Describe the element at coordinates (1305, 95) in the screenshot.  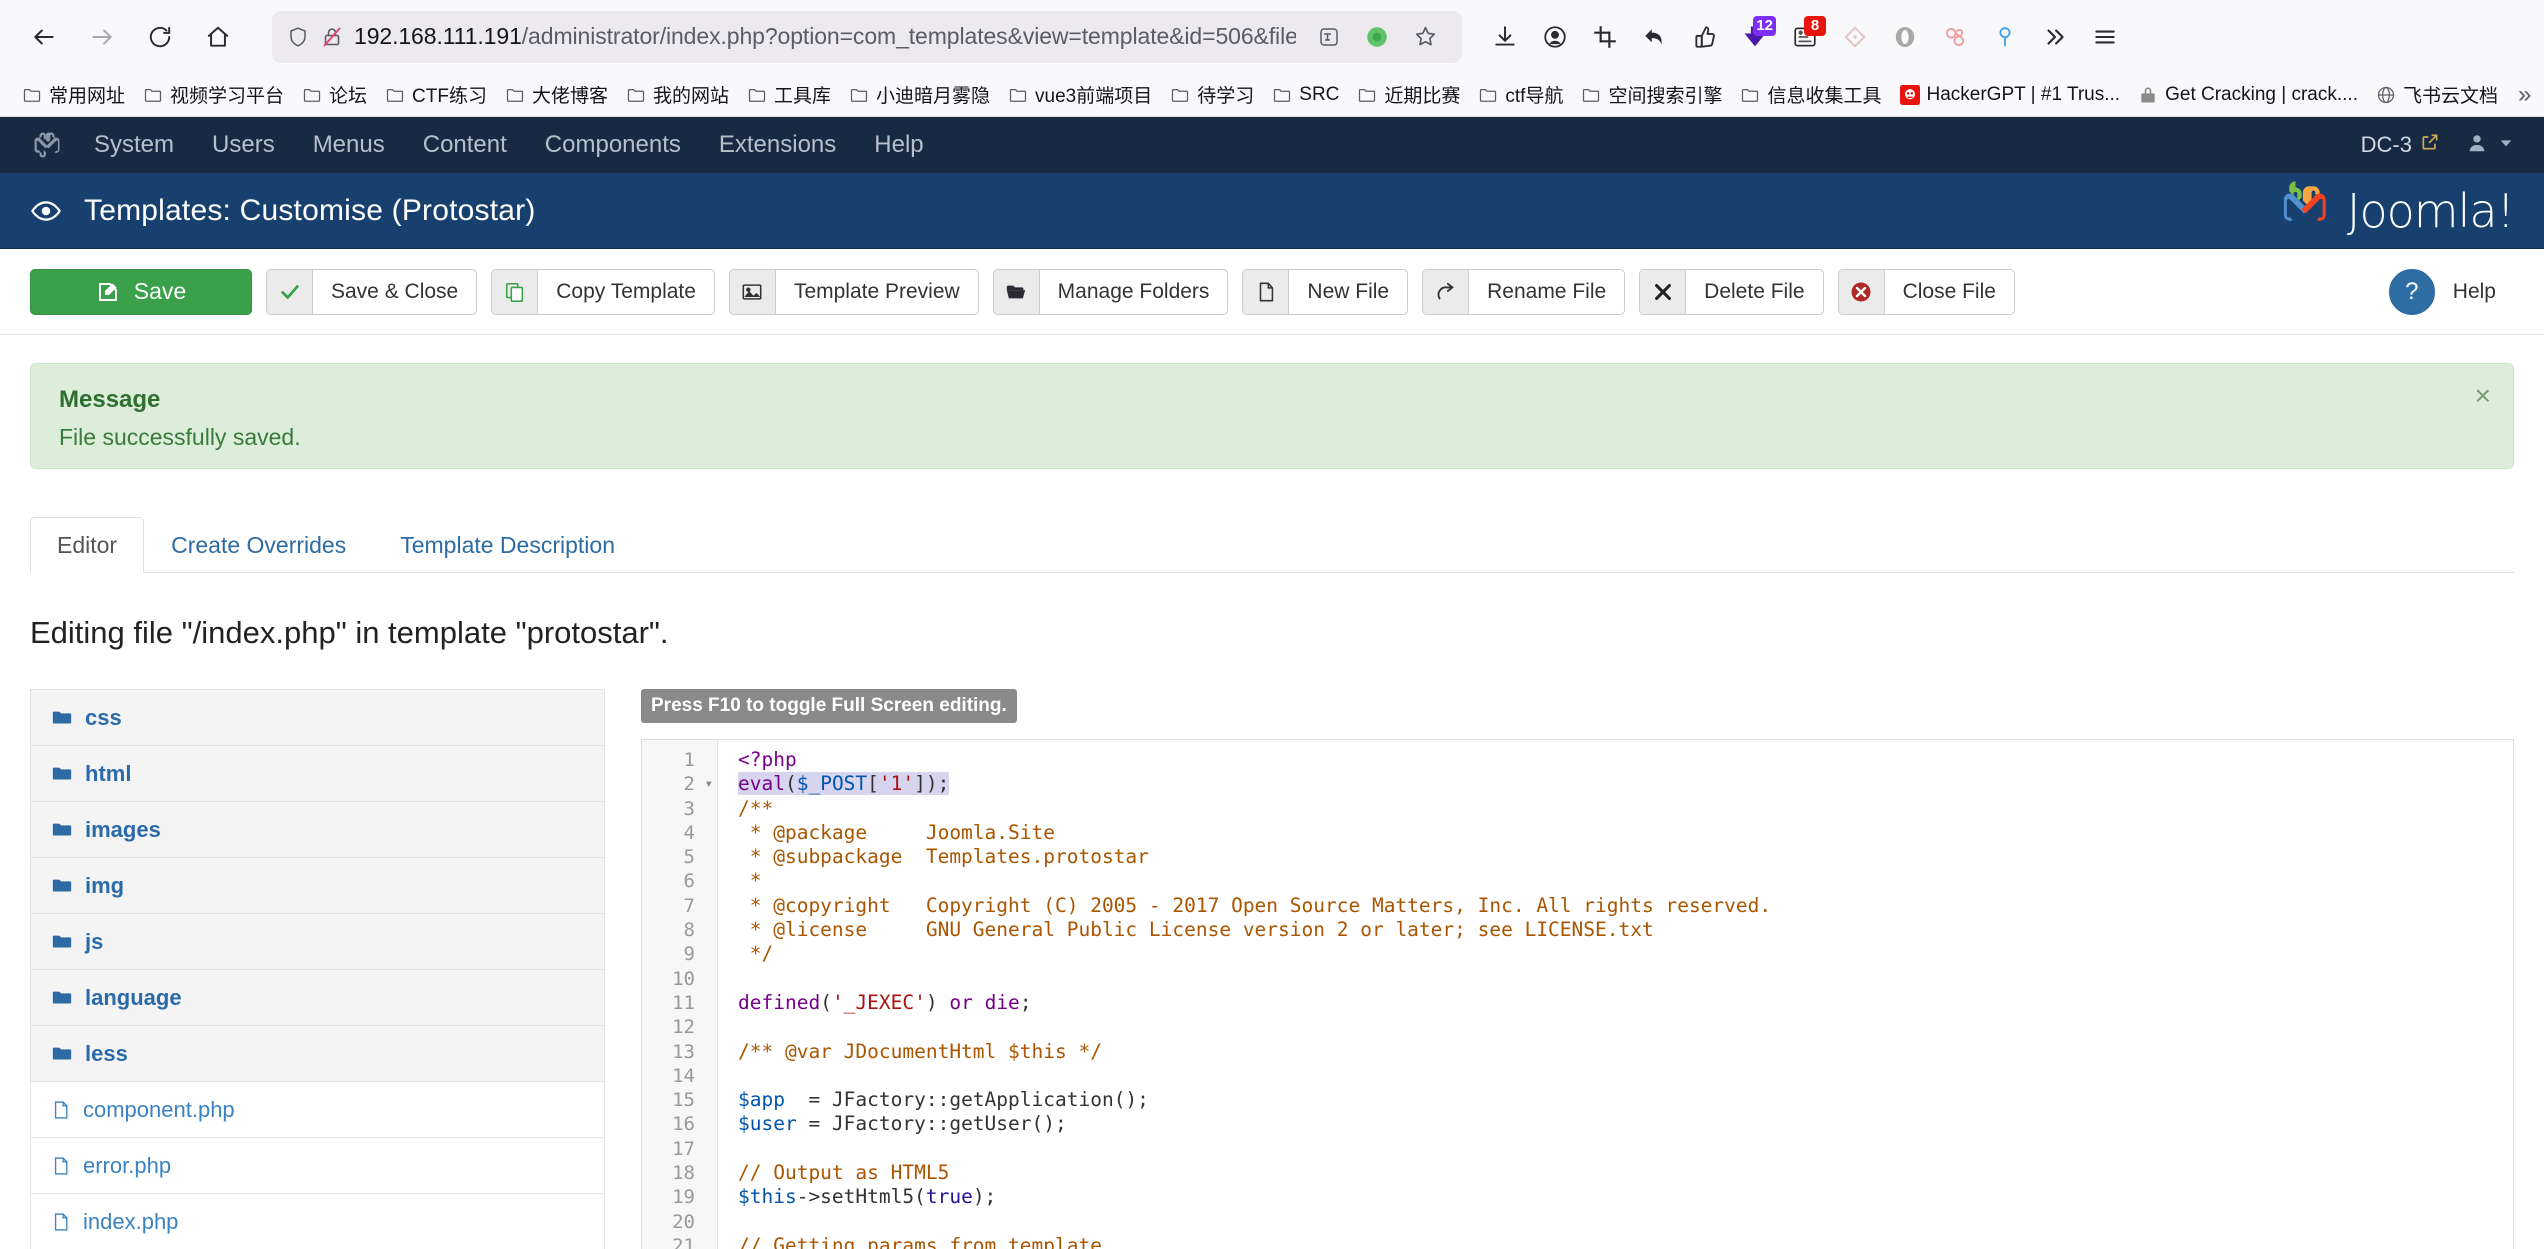
I see `bookmark-item: SRC` at that location.